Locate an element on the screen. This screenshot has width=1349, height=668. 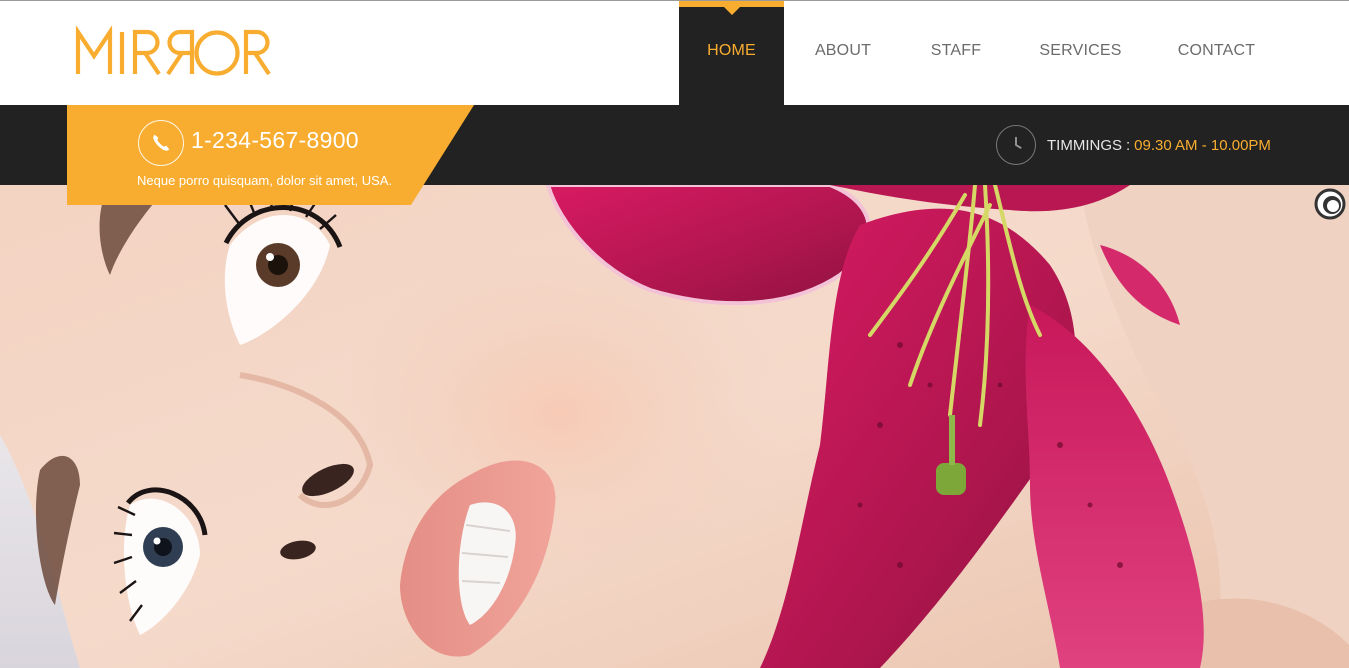
timings: TIMMINGS : 09.30 AM - 10.00PM is located at coordinates (1133, 145).